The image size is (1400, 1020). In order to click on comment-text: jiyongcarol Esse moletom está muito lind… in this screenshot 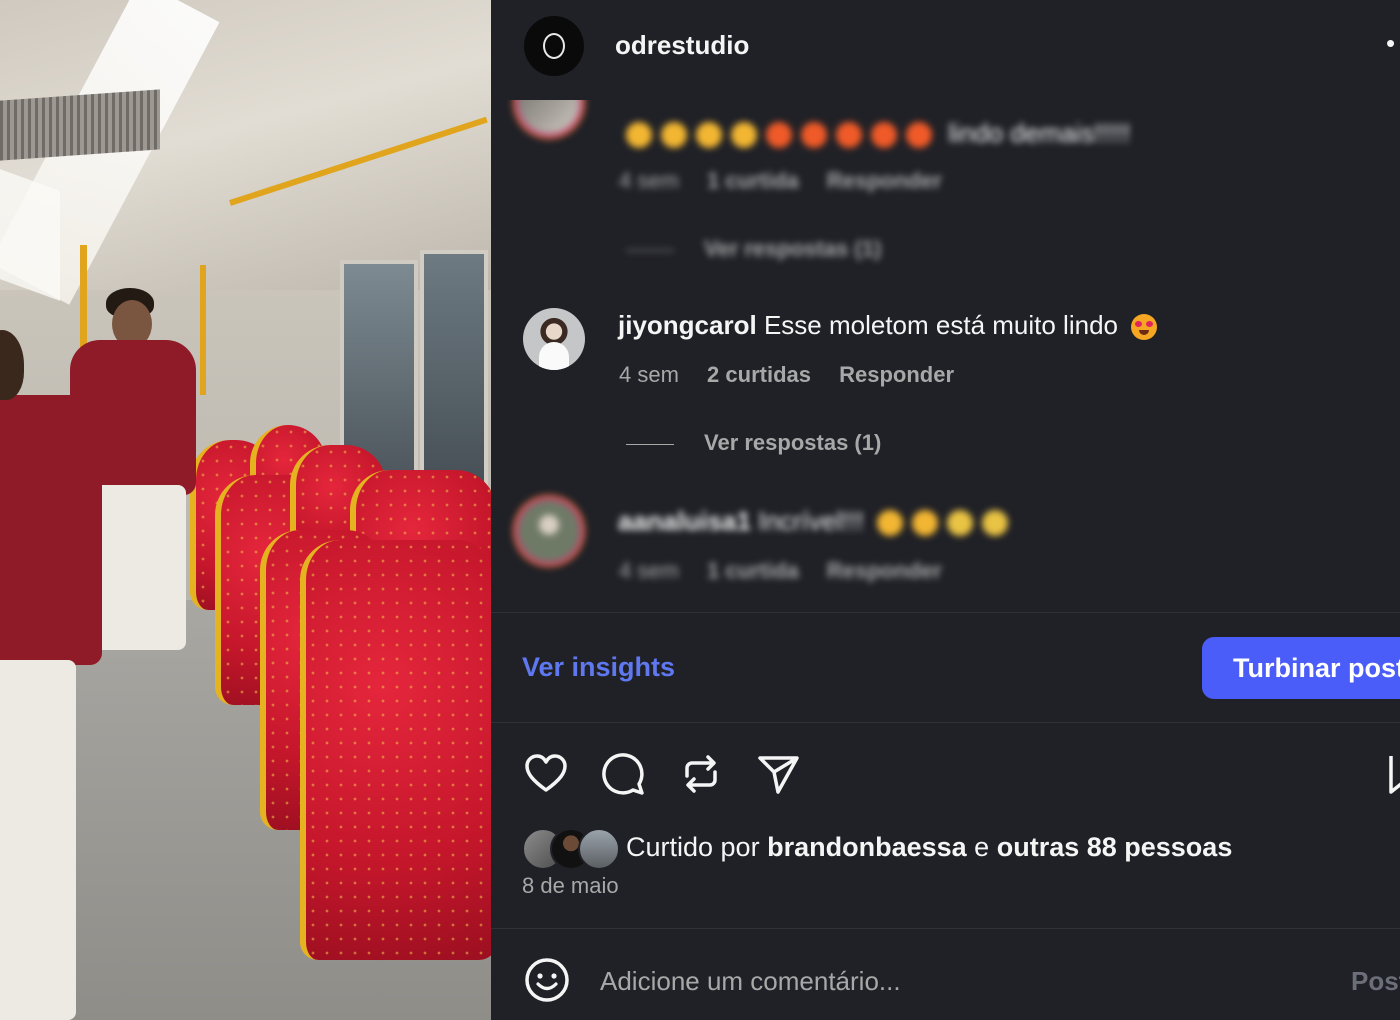, I will do `click(892, 325)`.